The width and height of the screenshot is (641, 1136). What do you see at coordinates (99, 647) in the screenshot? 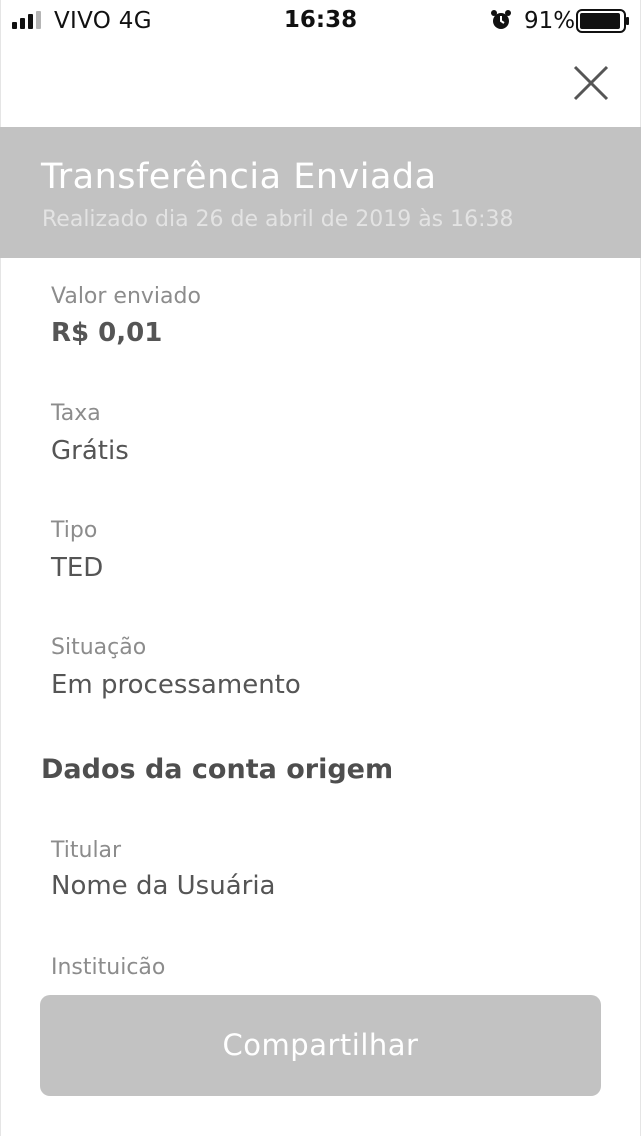
I see `situacao-label: Situação` at bounding box center [99, 647].